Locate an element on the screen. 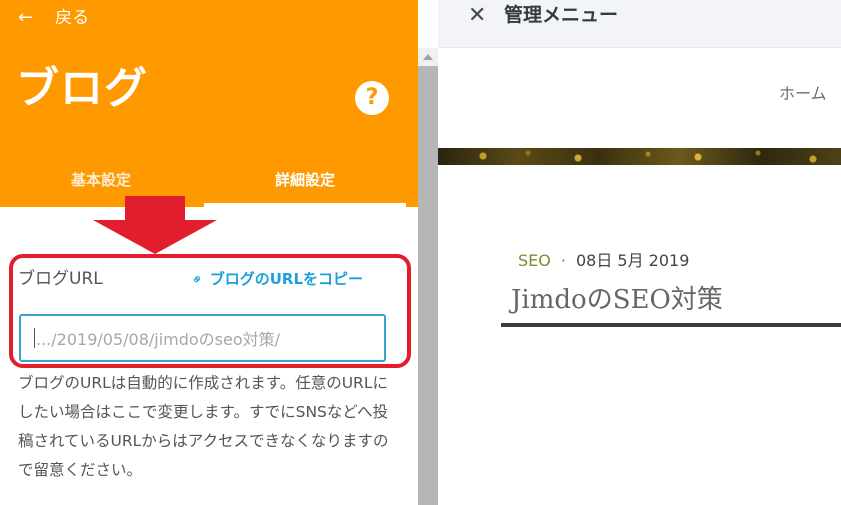 Image resolution: width=841 pixels, height=505 pixels. close-icon: ✕ is located at coordinates (477, 15).